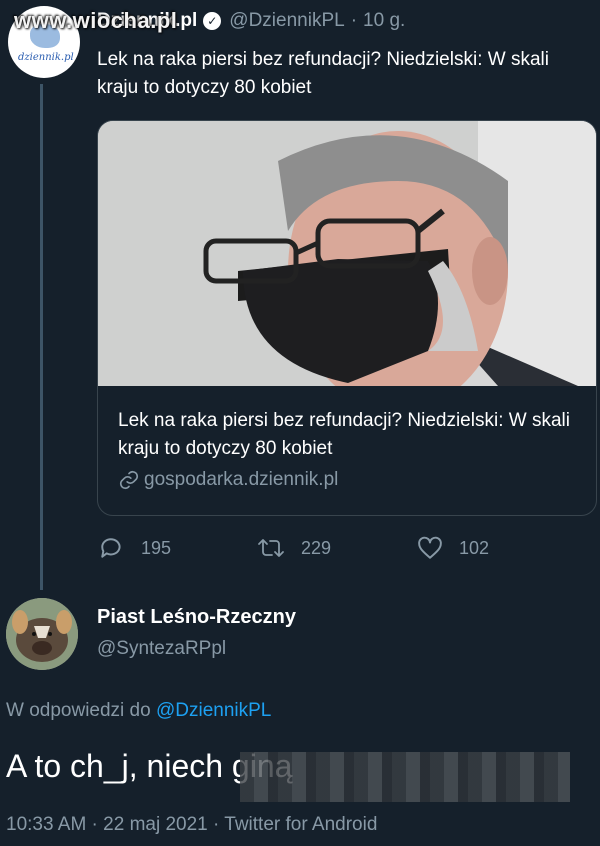 This screenshot has width=600, height=846. Describe the element at coordinates (111, 548) in the screenshot. I see `reply-icon` at that location.